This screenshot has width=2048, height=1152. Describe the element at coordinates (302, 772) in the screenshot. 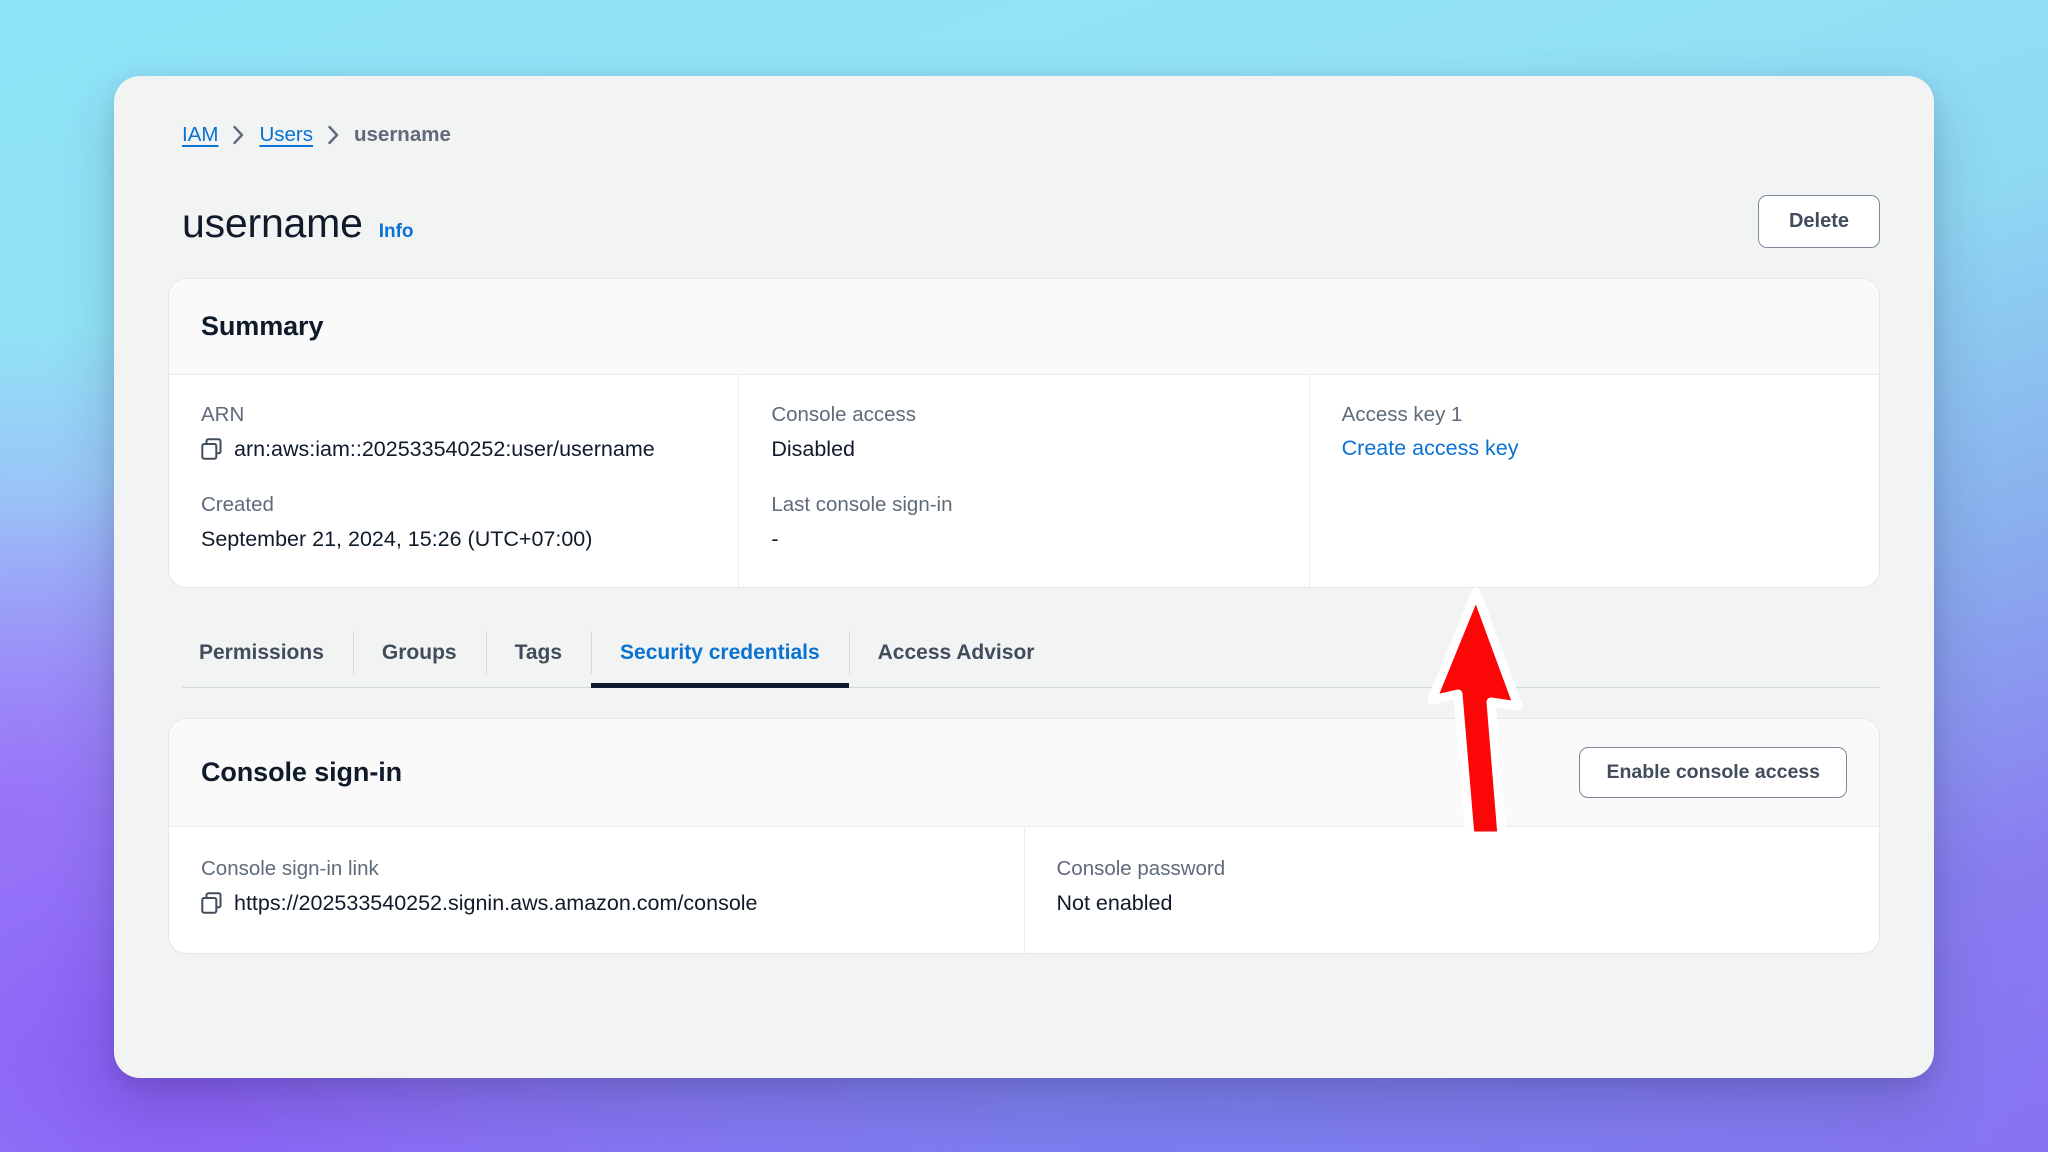

I see `console-signin-title: Console sign-in` at that location.